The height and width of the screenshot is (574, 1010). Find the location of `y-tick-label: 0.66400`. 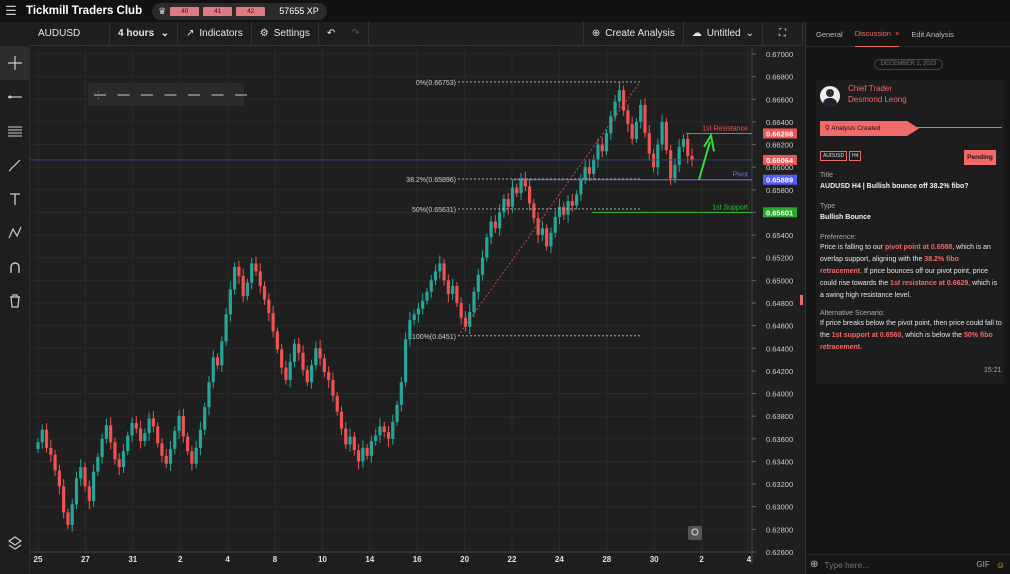

y-tick-label: 0.66400 is located at coordinates (779, 122).